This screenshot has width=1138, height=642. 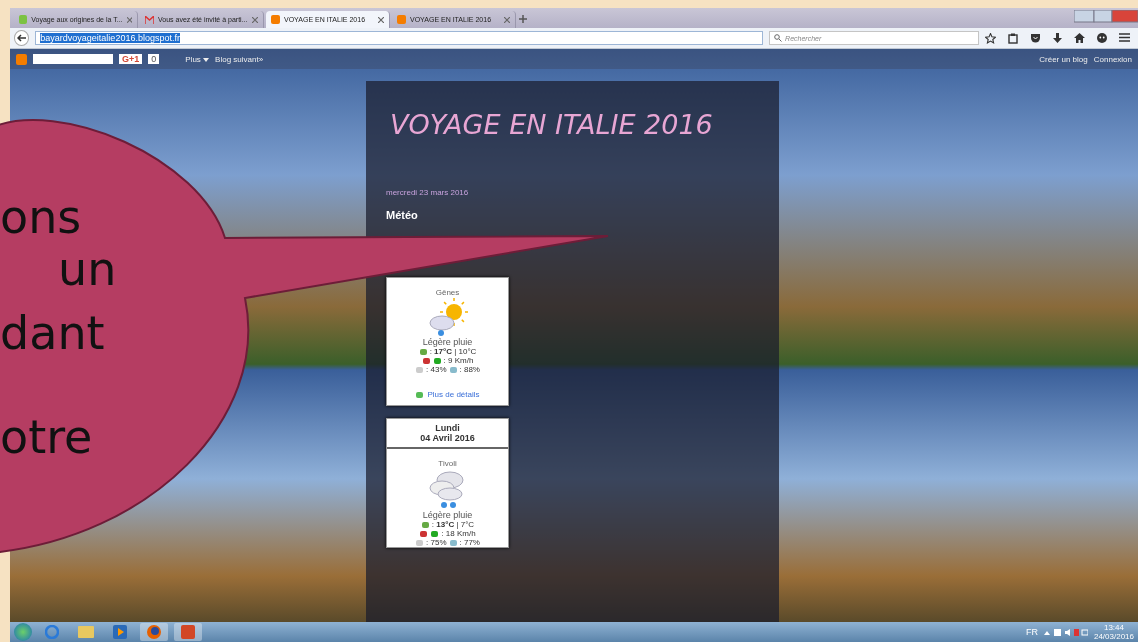 I want to click on plusone-button: G+1, so click(x=131, y=59).